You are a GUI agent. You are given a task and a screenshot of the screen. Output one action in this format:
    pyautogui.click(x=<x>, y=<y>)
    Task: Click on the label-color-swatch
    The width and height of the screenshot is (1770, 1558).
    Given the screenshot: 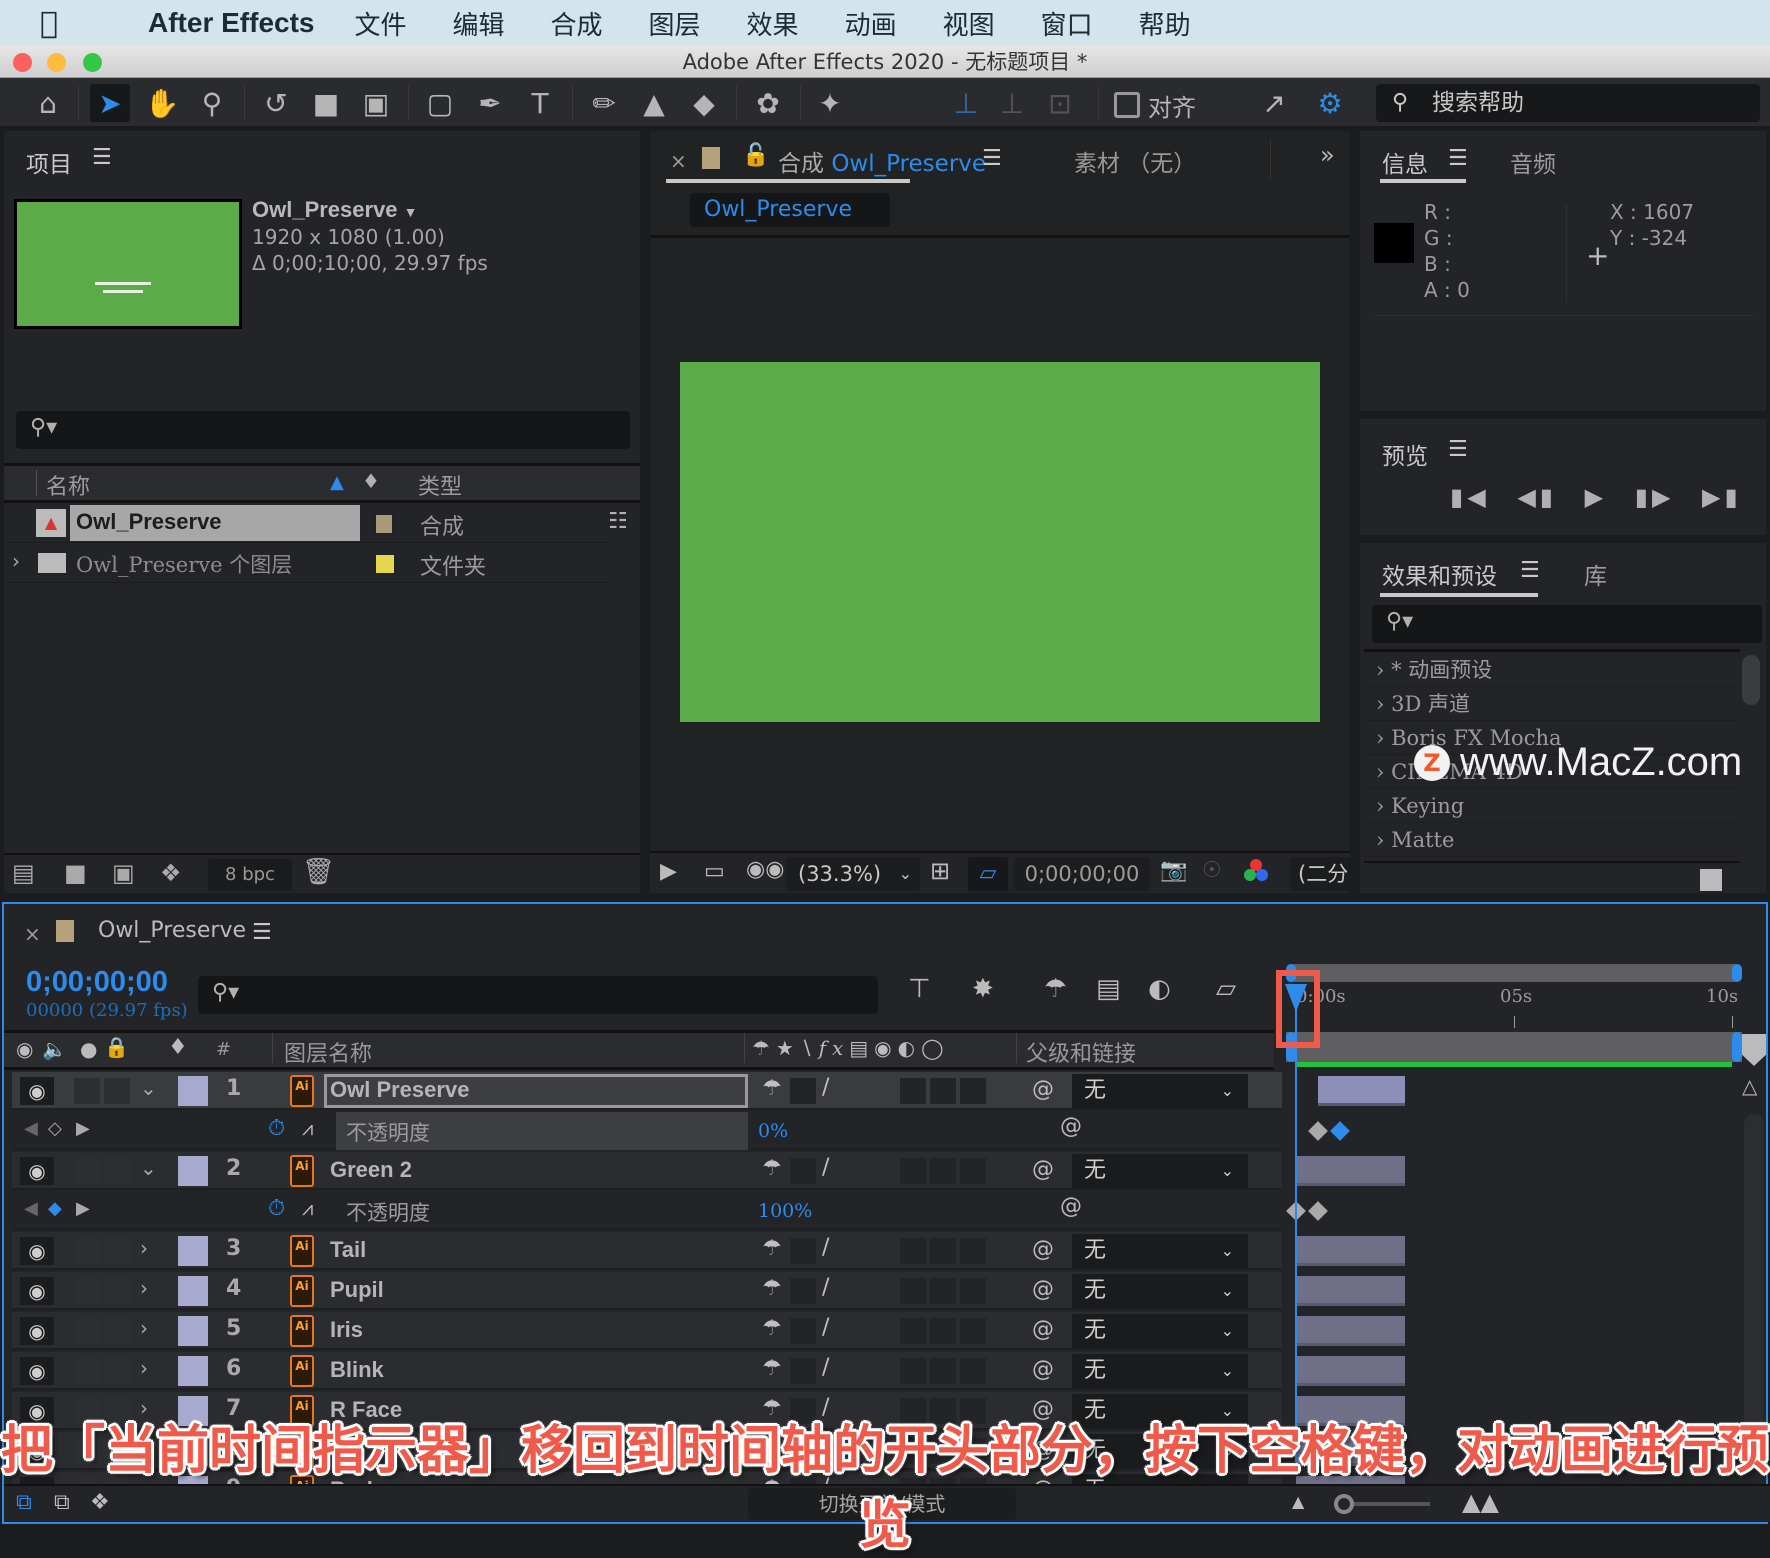 What is the action you would take?
    pyautogui.click(x=385, y=564)
    